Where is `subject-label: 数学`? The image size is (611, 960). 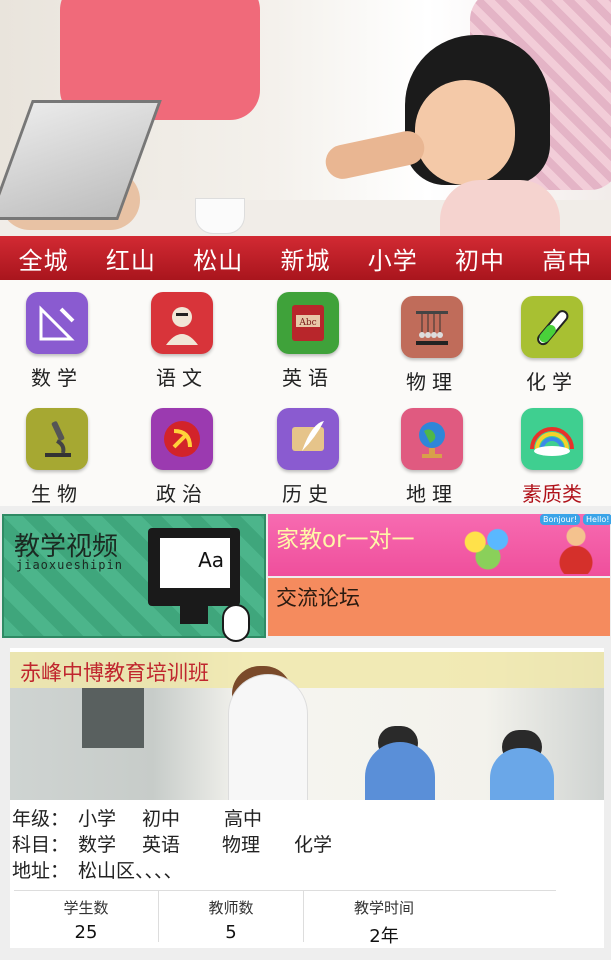 subject-label: 数学 is located at coordinates (57, 378).